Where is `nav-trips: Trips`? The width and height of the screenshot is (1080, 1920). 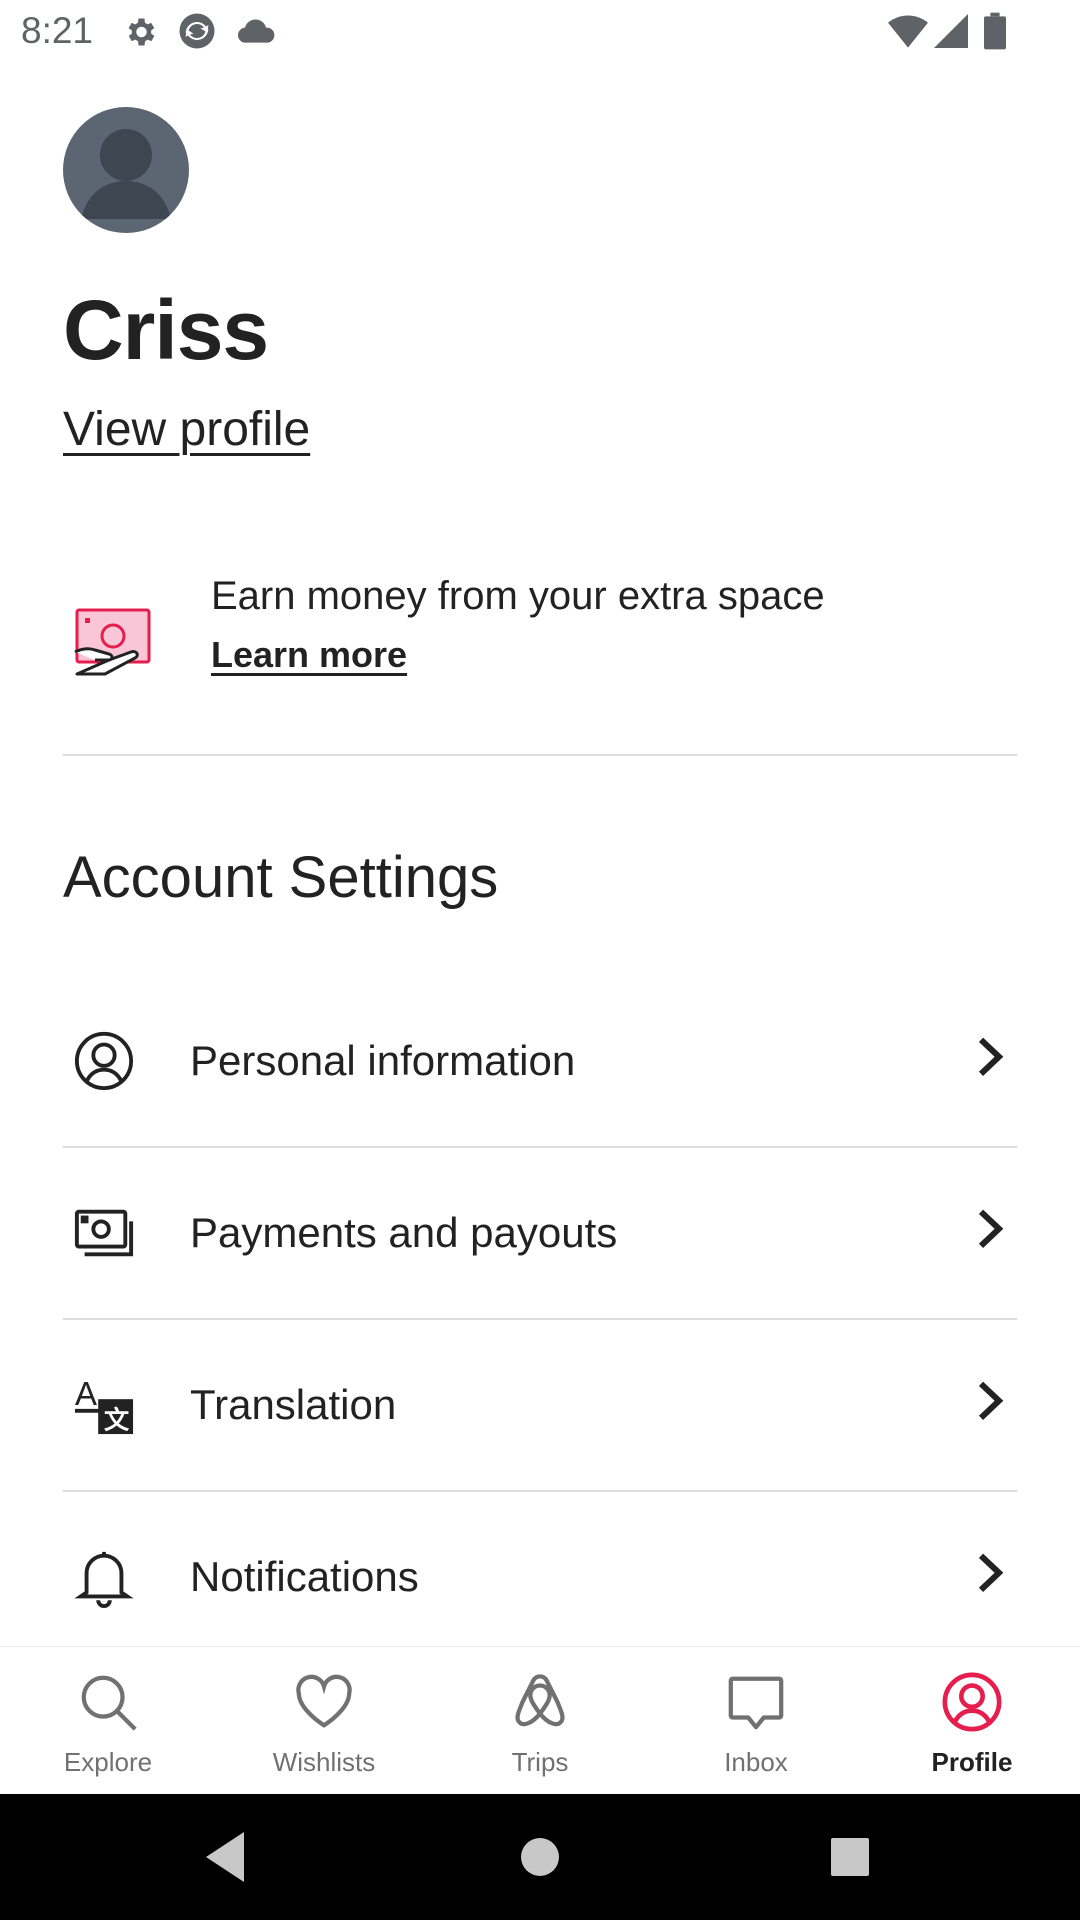
nav-trips: Trips is located at coordinates (540, 1721).